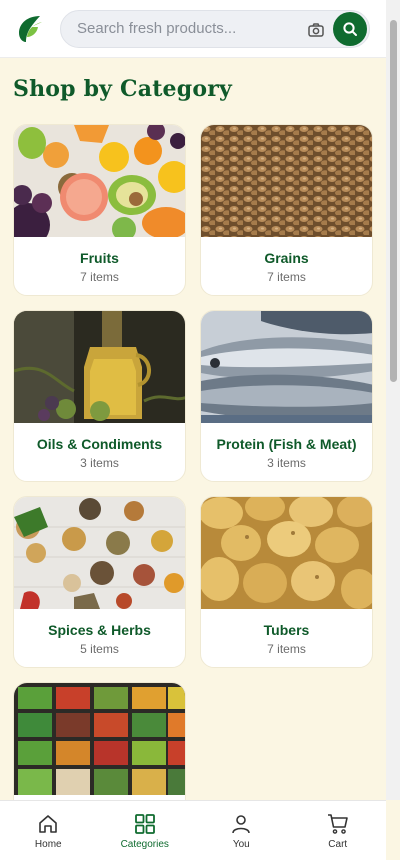 This screenshot has width=400, height=860. Describe the element at coordinates (99, 367) in the screenshot. I see `oils-image` at that location.